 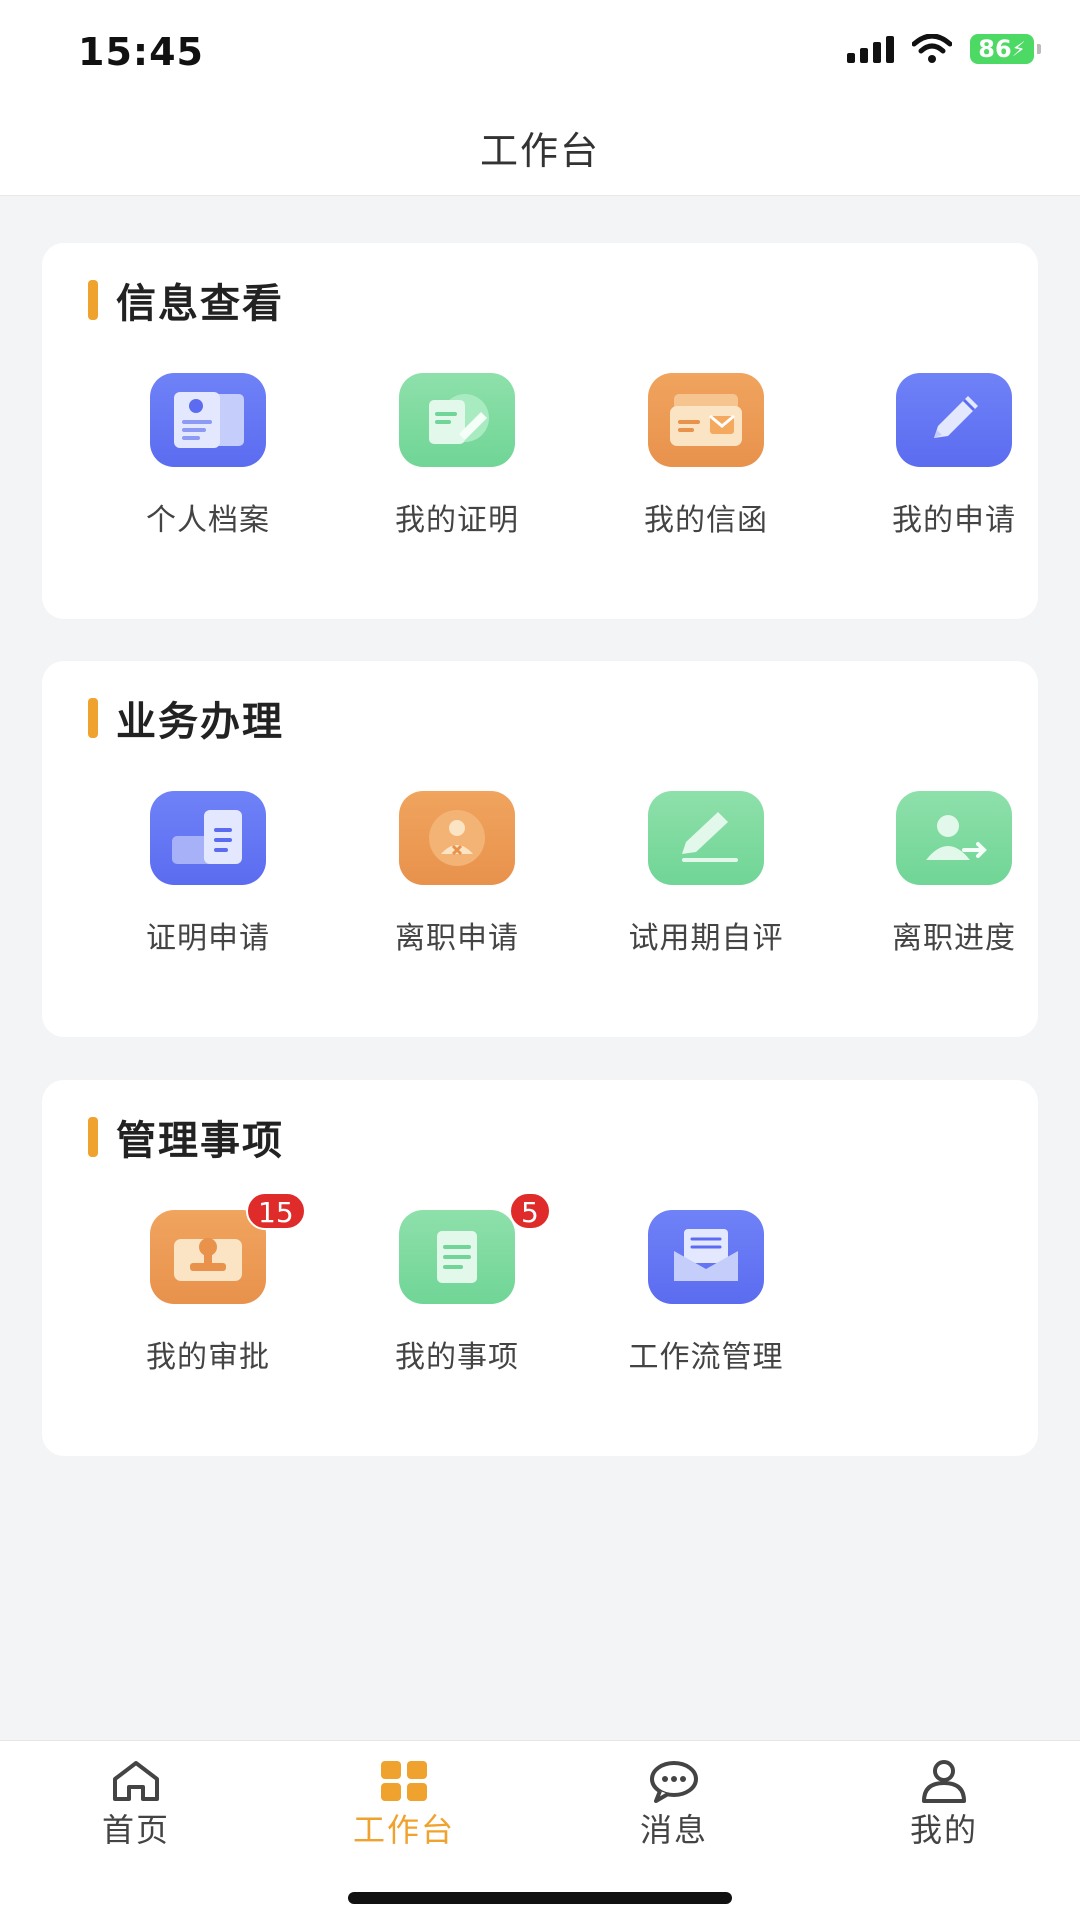 I want to click on mail-open-icon, so click(x=706, y=1257).